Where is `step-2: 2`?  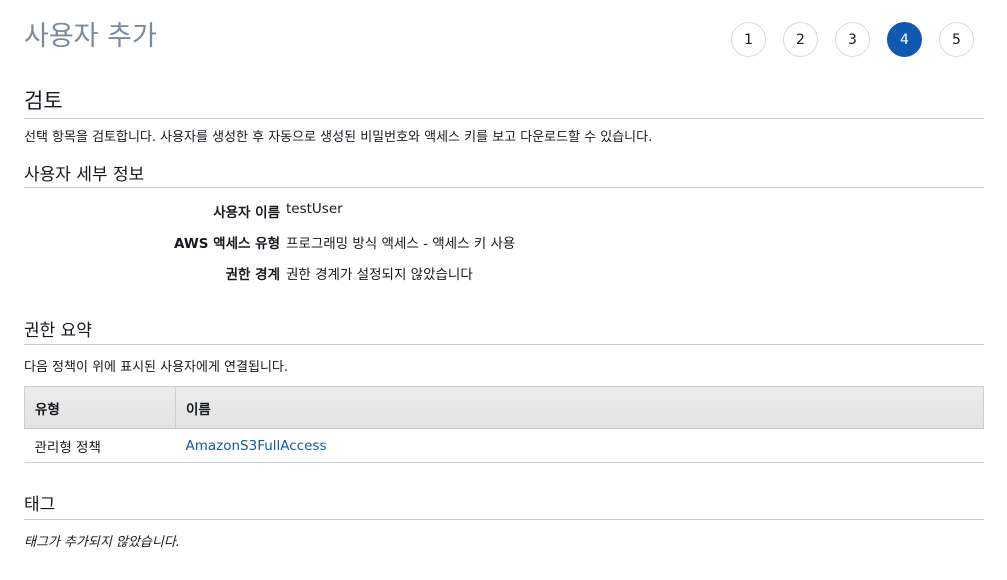
step-2: 2 is located at coordinates (800, 39).